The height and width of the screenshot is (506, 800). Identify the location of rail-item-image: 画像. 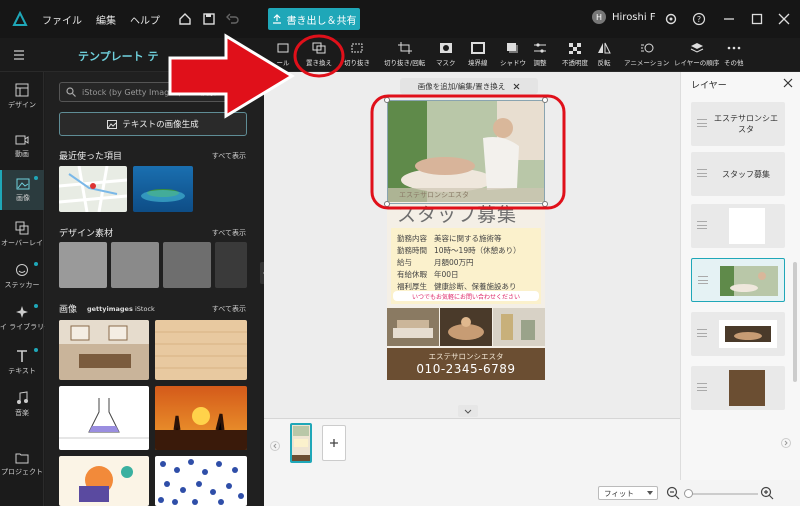
(22, 190).